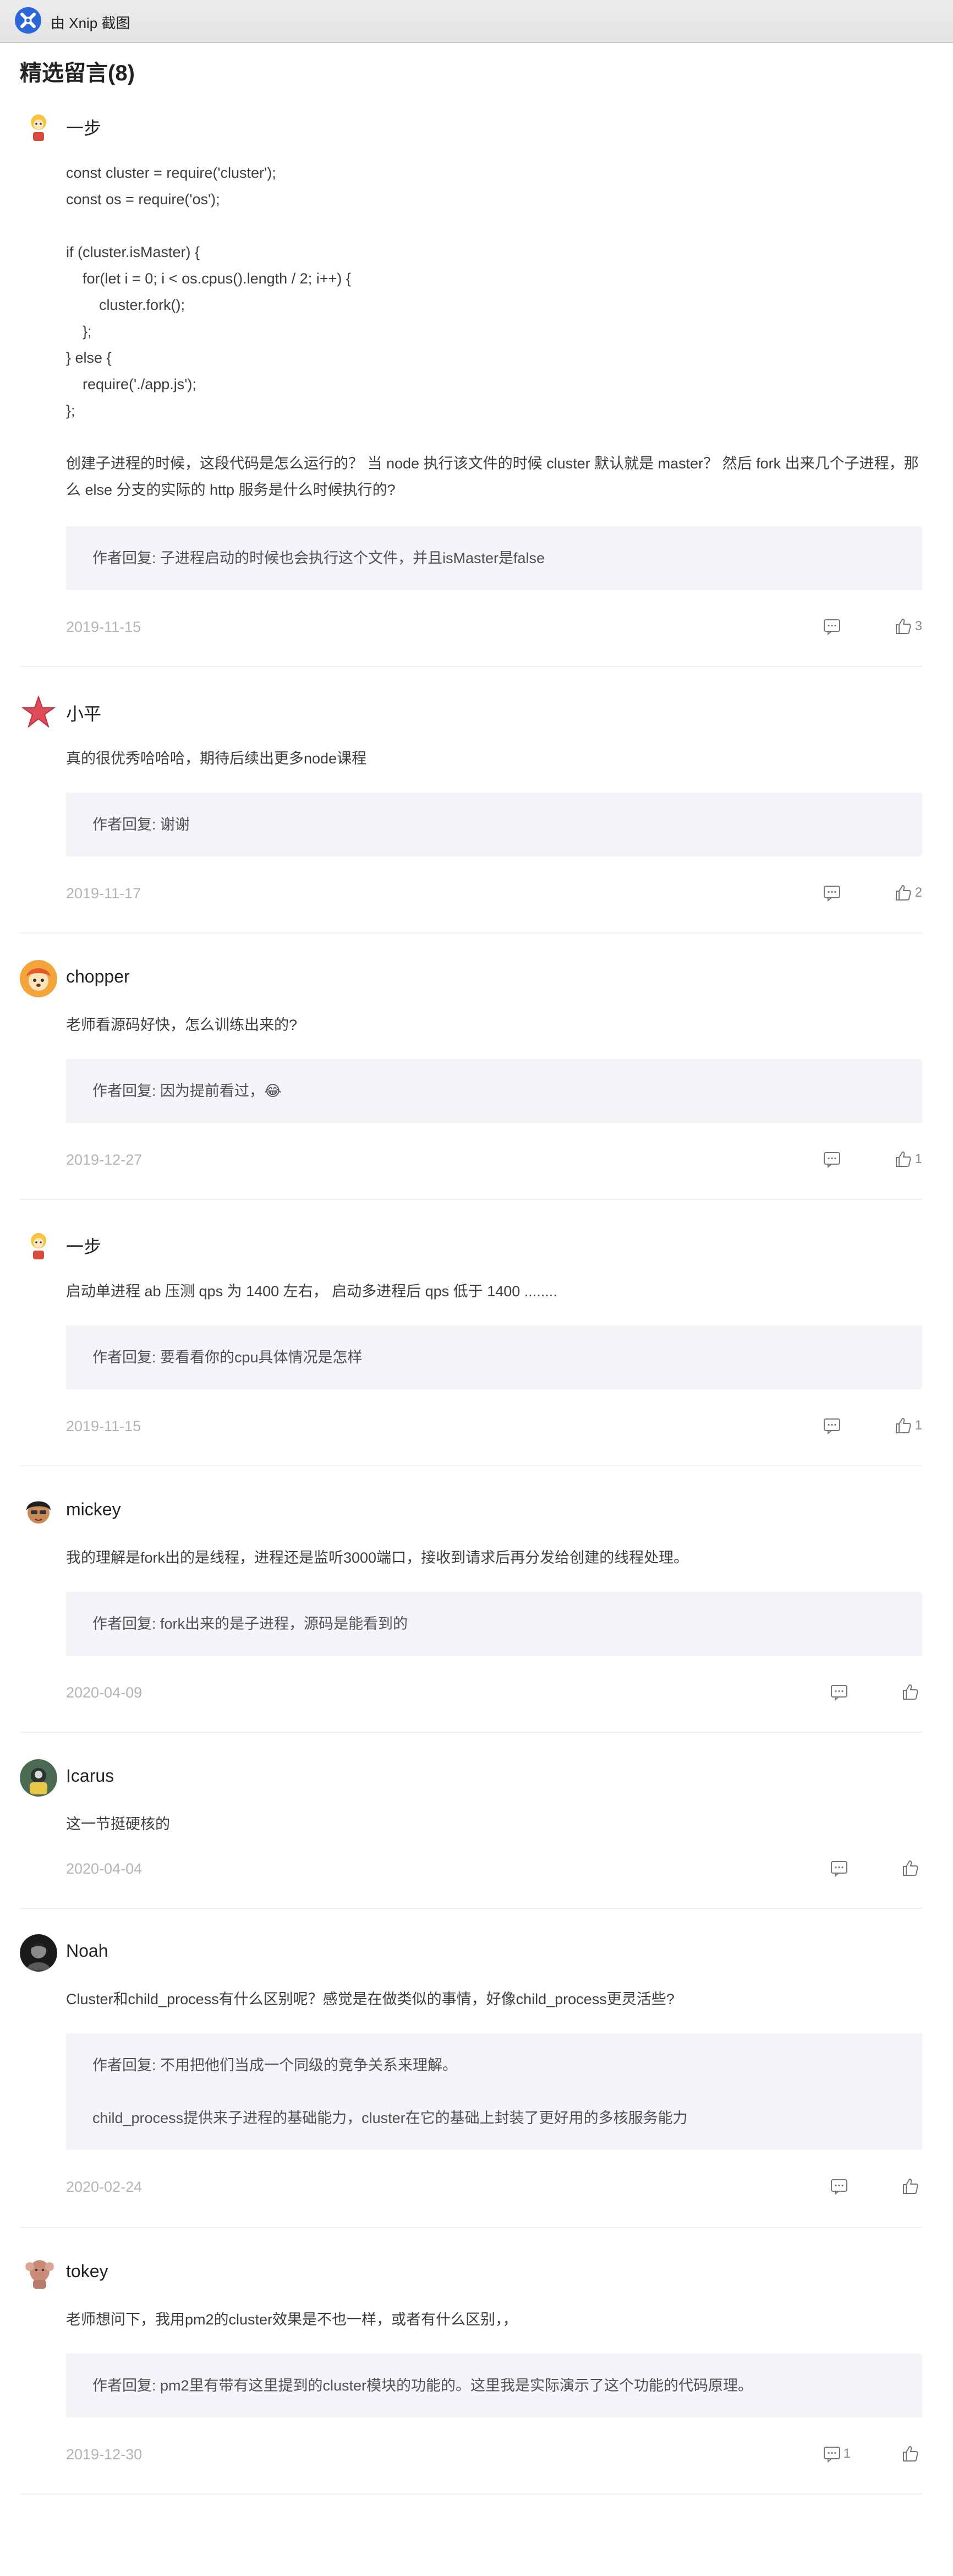 The width and height of the screenshot is (953, 2576). Describe the element at coordinates (89, 358) in the screenshot. I see `code-line: } else {` at that location.